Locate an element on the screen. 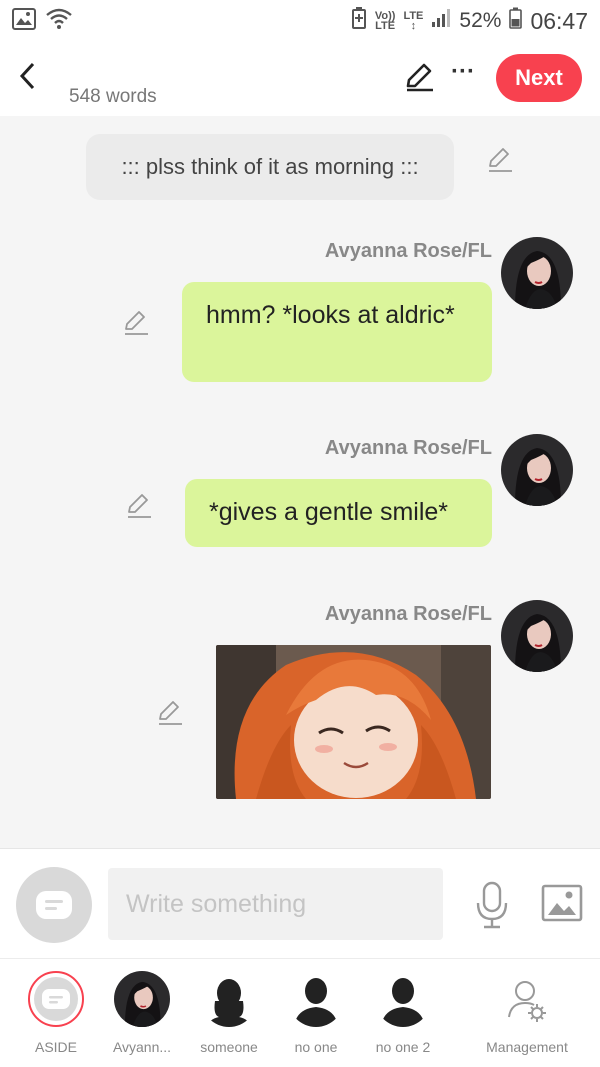 This screenshot has height=1067, width=600. back-button is located at coordinates (27, 76).